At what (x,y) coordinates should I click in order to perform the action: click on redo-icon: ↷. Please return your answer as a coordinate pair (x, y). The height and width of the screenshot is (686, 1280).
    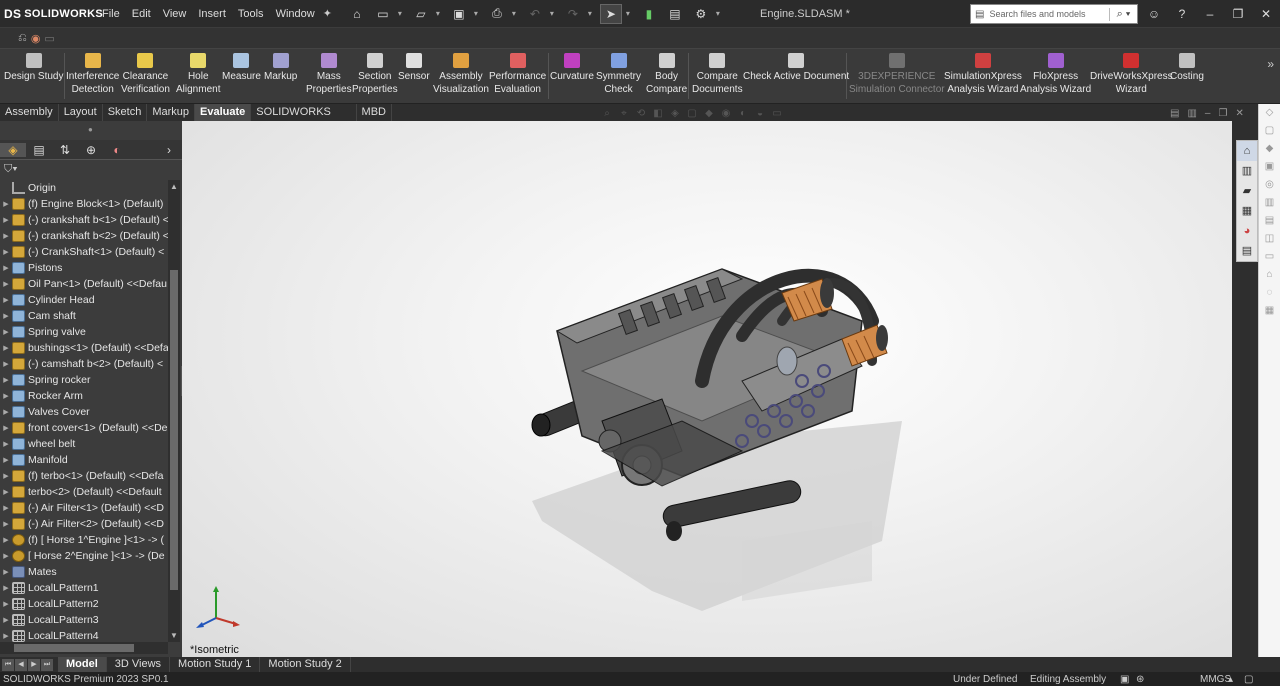
    Looking at the image, I should click on (573, 14).